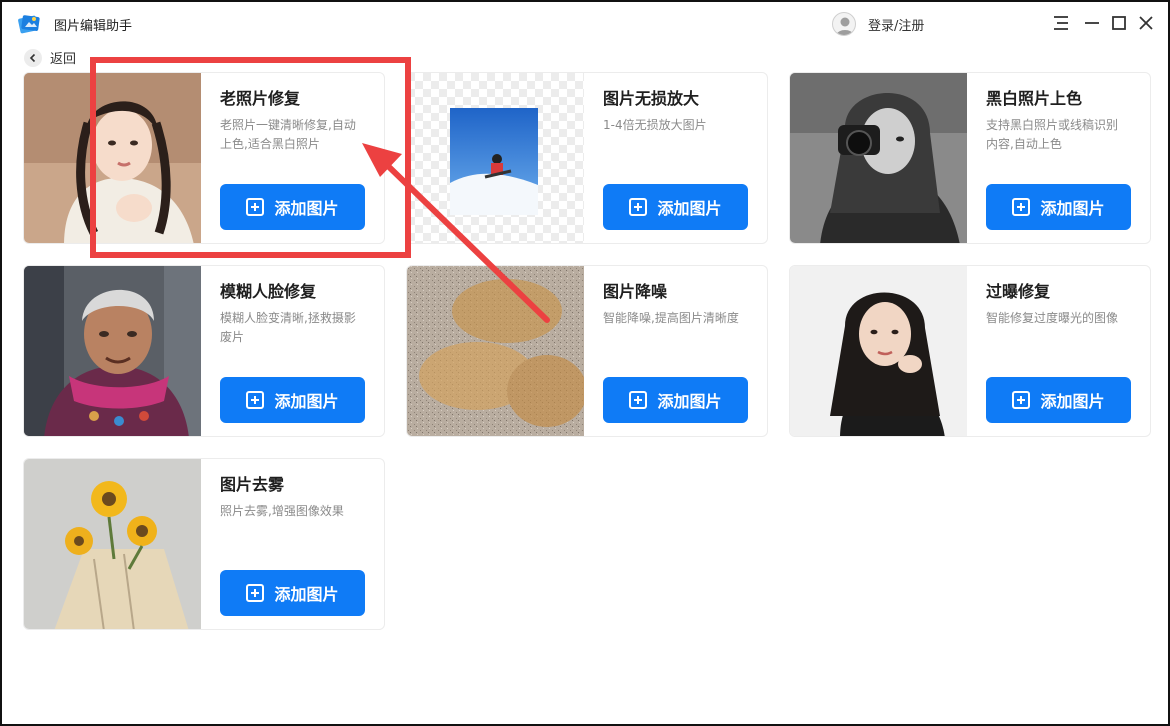 Image resolution: width=1170 pixels, height=726 pixels. Describe the element at coordinates (1018, 291) in the screenshot. I see `card-title: 过曝修复` at that location.